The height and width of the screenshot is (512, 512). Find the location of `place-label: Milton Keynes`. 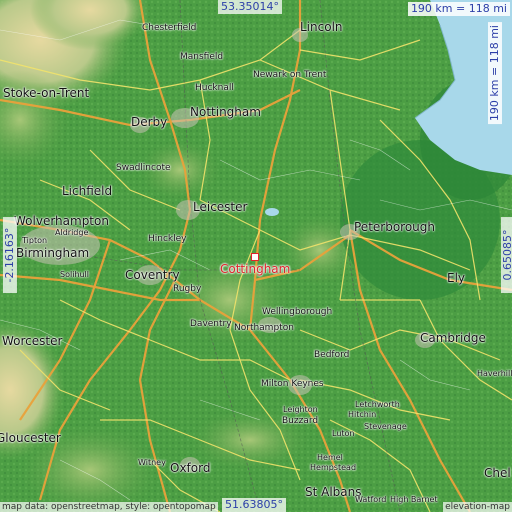

place-label: Milton Keynes is located at coordinates (292, 384).